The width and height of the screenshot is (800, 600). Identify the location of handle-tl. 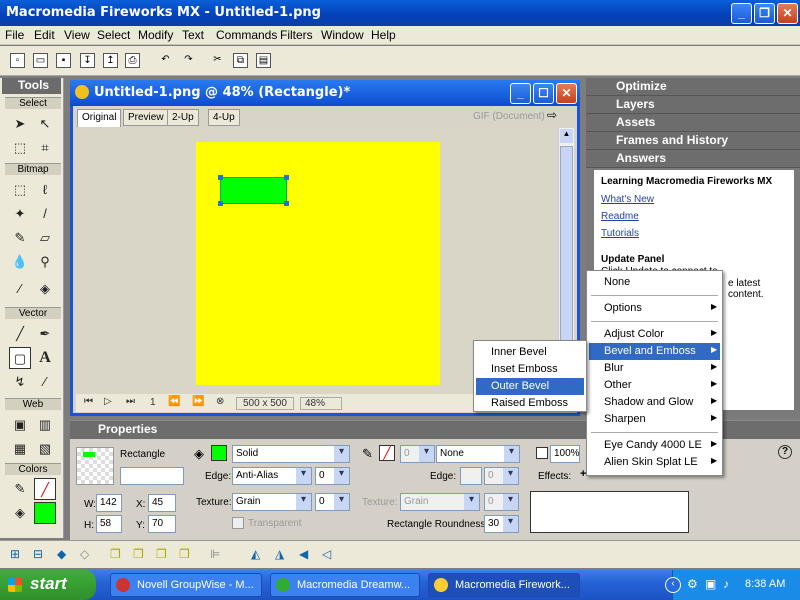
(220, 177).